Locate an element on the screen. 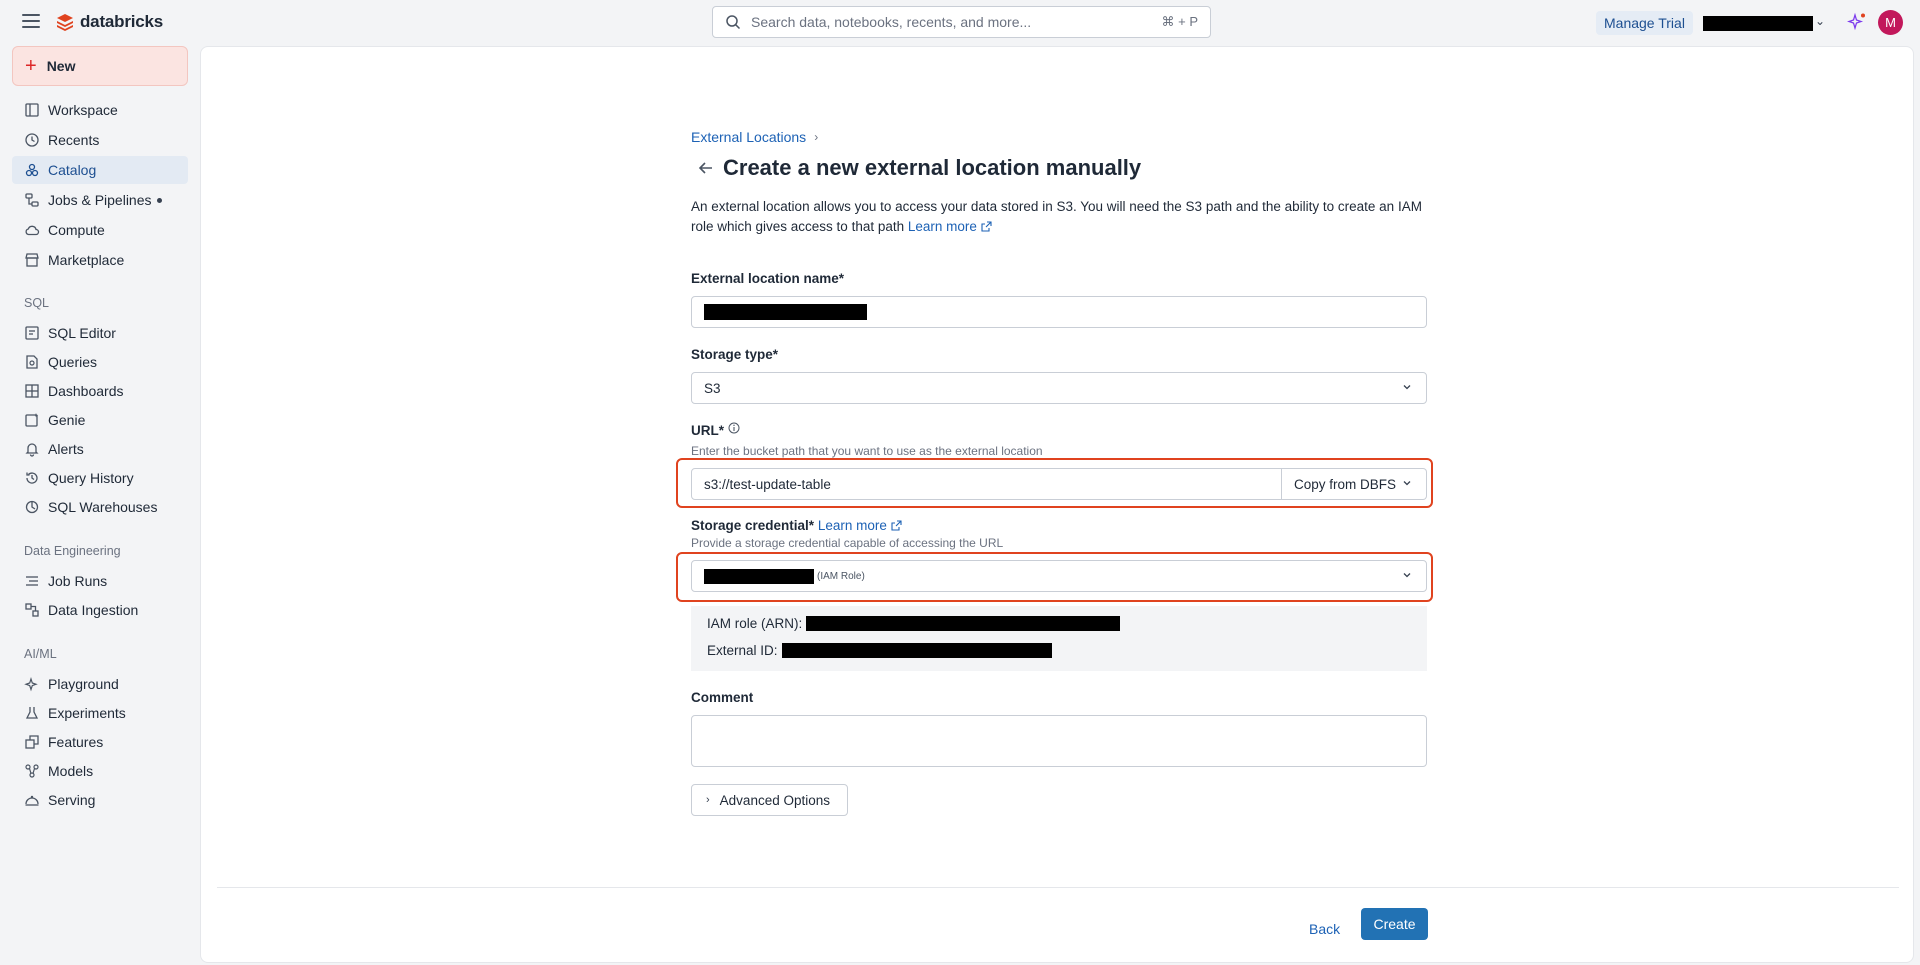  sidebar-item-jobs-pipelines: Jobs & Pipelines is located at coordinates (100, 200).